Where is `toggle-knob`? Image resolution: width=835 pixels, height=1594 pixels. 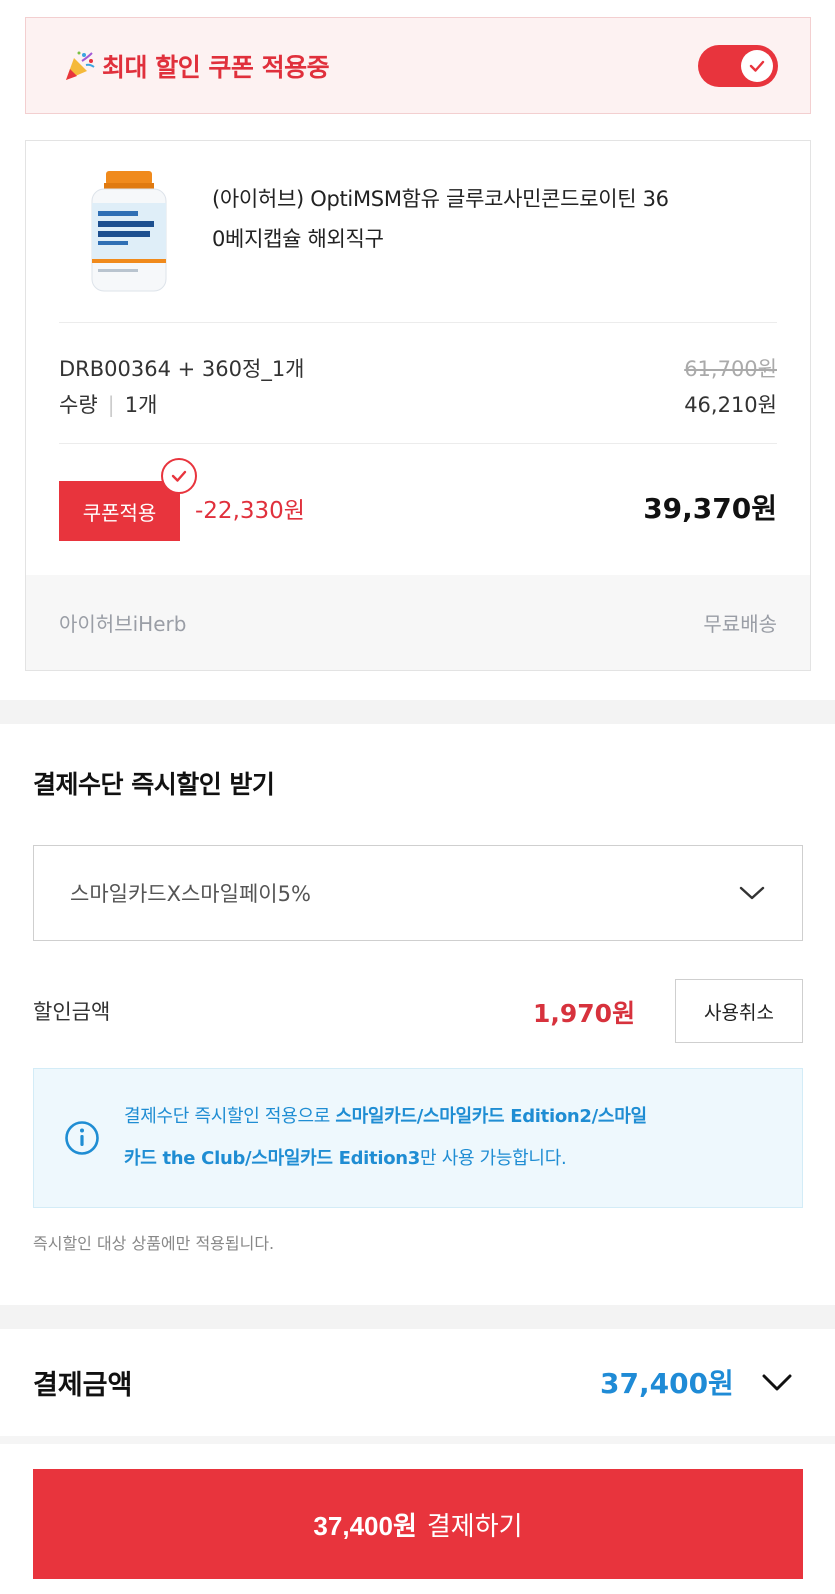 toggle-knob is located at coordinates (757, 65).